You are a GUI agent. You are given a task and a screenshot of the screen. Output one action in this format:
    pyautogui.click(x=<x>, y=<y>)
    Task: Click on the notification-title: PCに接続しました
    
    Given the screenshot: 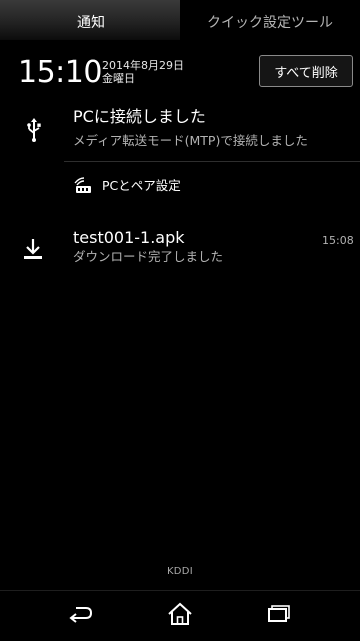 What is the action you would take?
    pyautogui.click(x=139, y=117)
    